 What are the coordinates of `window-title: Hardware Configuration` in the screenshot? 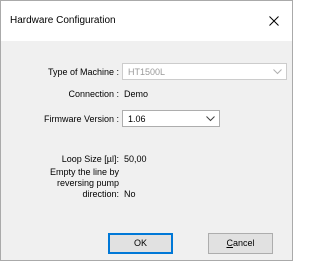 It's located at (63, 20).